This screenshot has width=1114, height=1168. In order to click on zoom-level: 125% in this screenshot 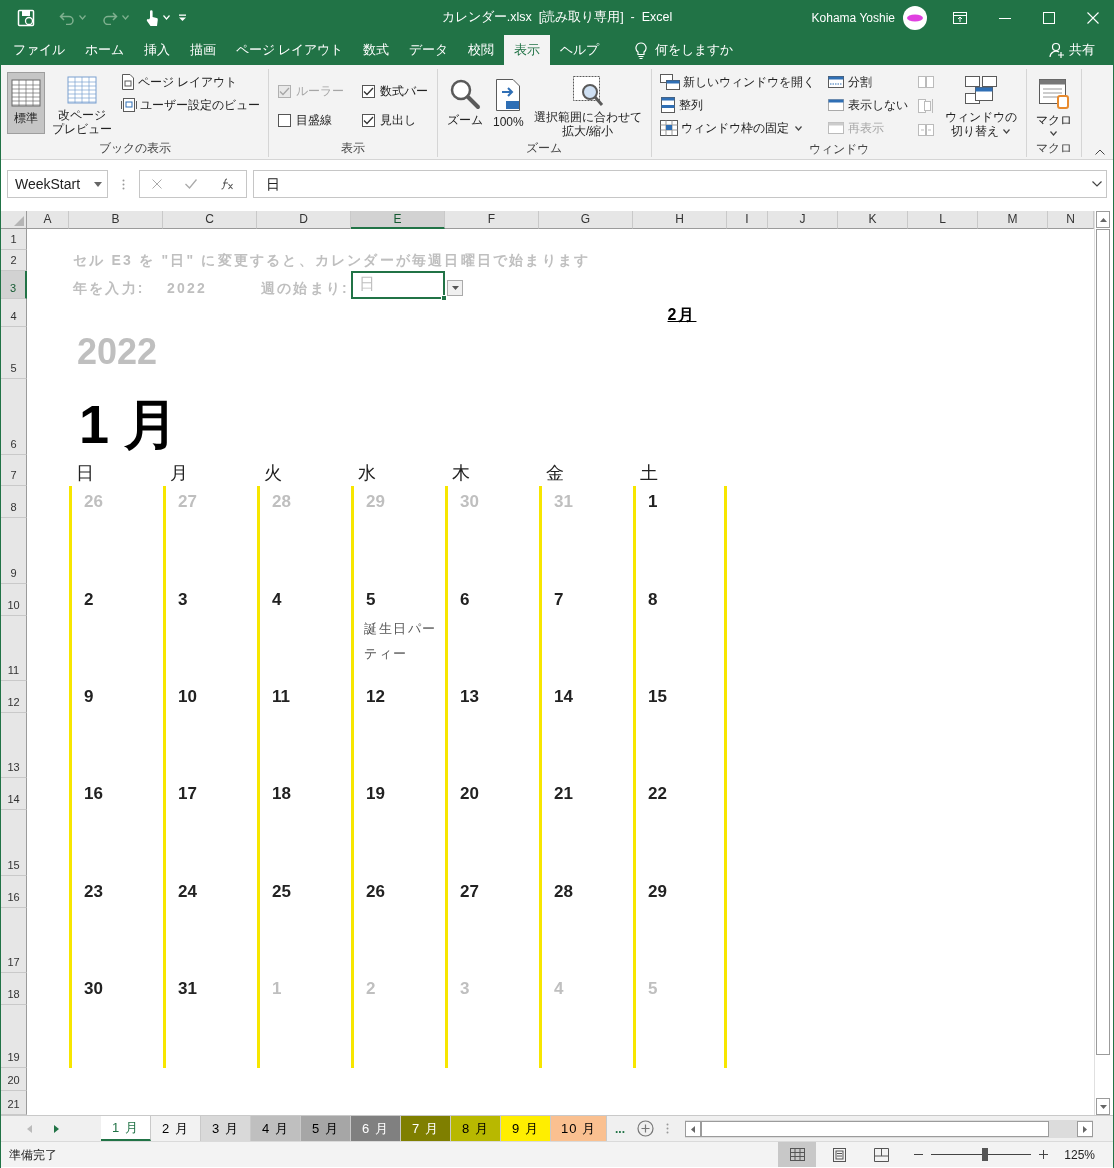, I will do `click(1079, 1154)`.